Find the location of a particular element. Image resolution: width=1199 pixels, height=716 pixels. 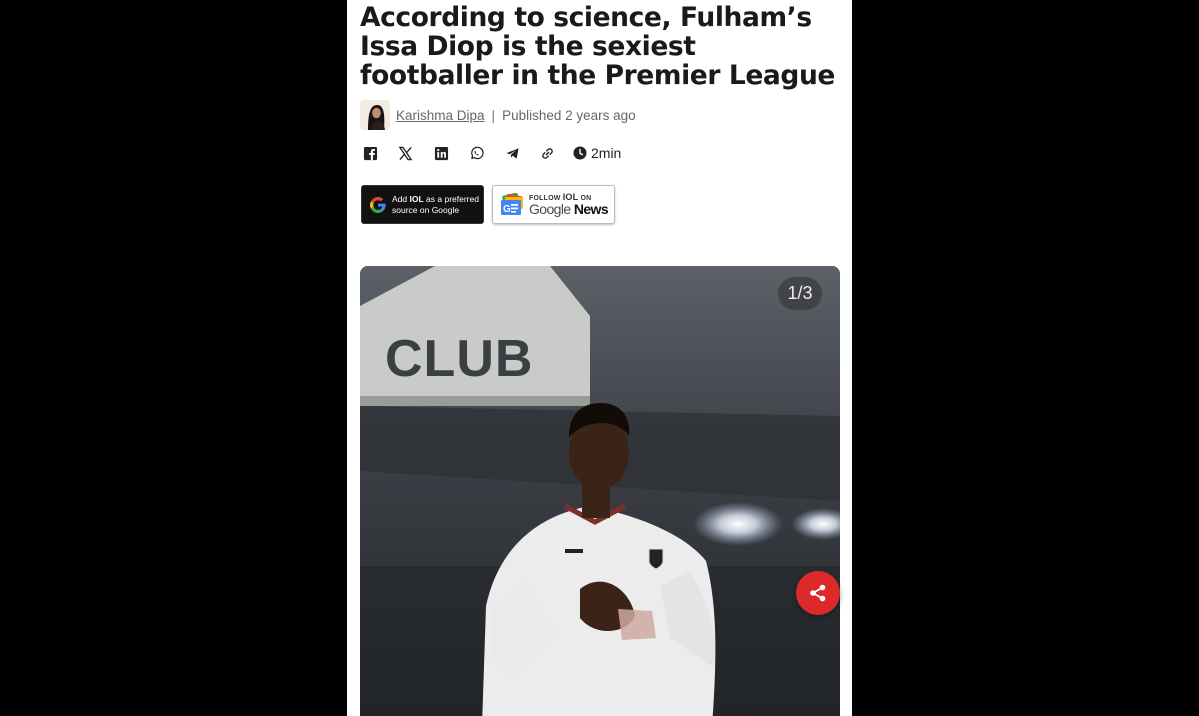

read-time-label: 2min is located at coordinates (606, 153).